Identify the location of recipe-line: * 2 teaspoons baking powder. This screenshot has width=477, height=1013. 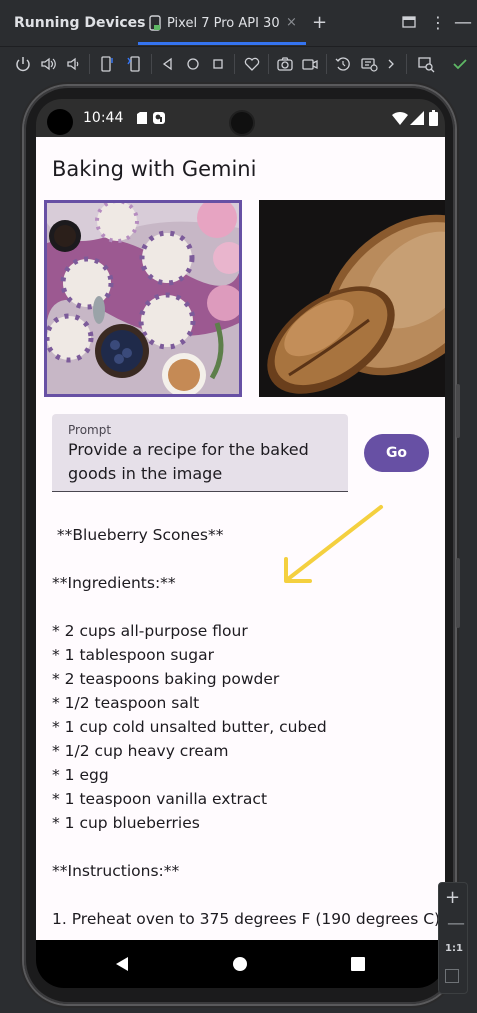
(166, 679).